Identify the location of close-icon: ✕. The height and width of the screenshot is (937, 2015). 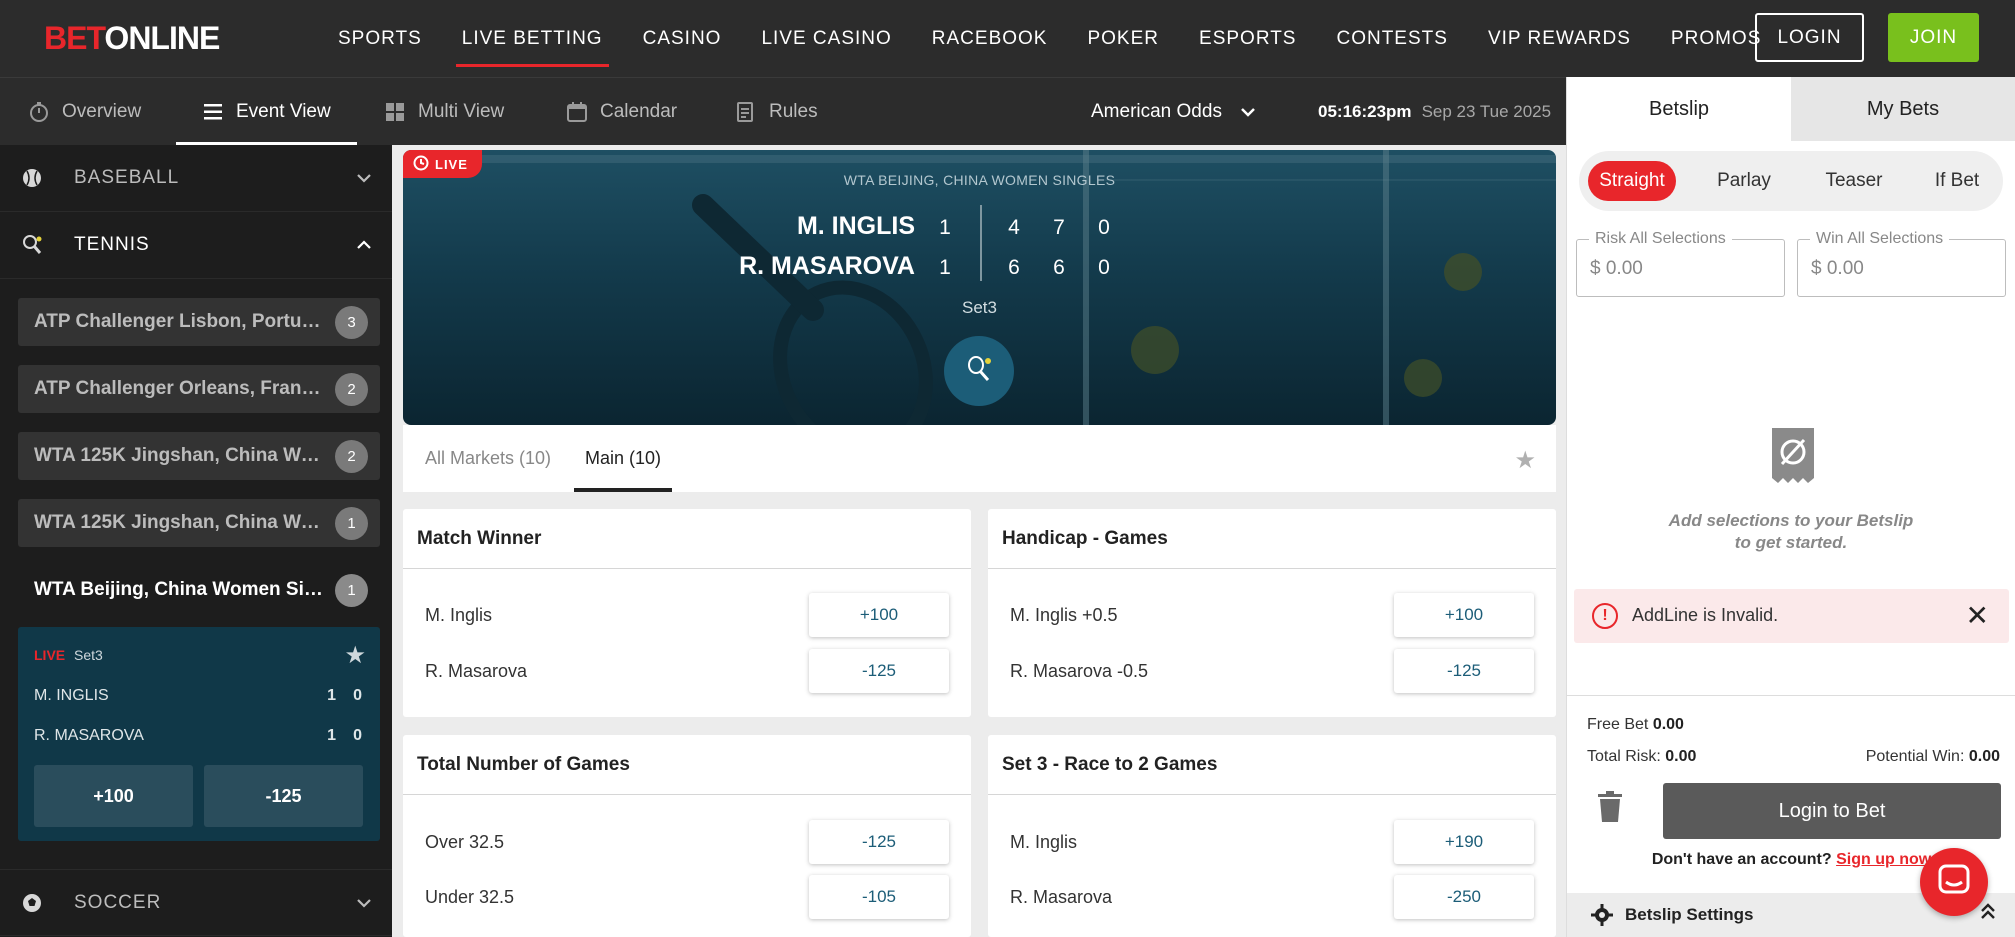
(1977, 615).